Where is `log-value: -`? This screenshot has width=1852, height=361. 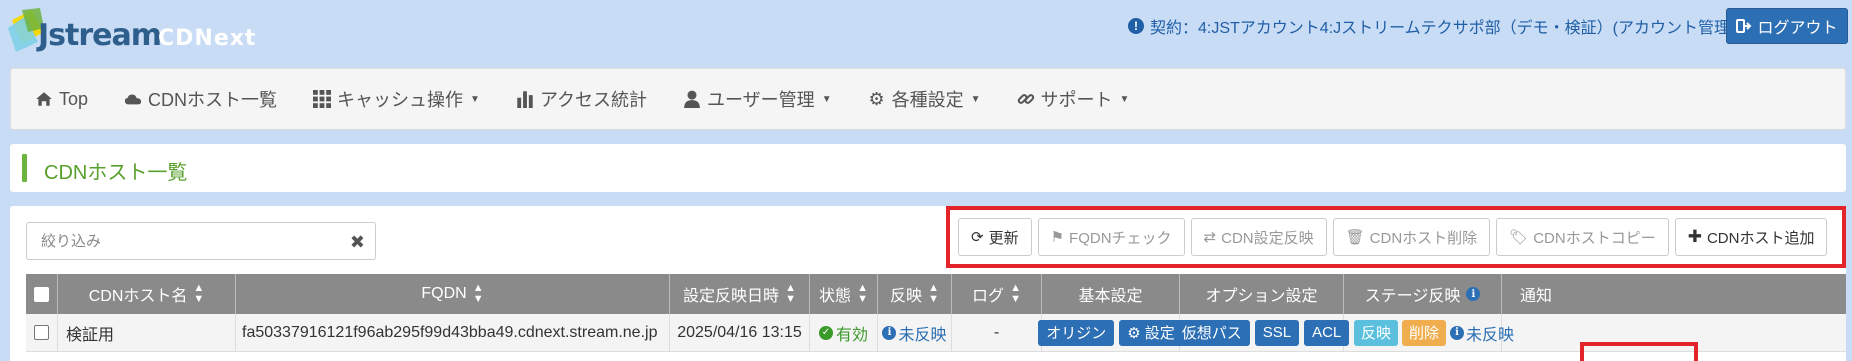 log-value: - is located at coordinates (996, 332).